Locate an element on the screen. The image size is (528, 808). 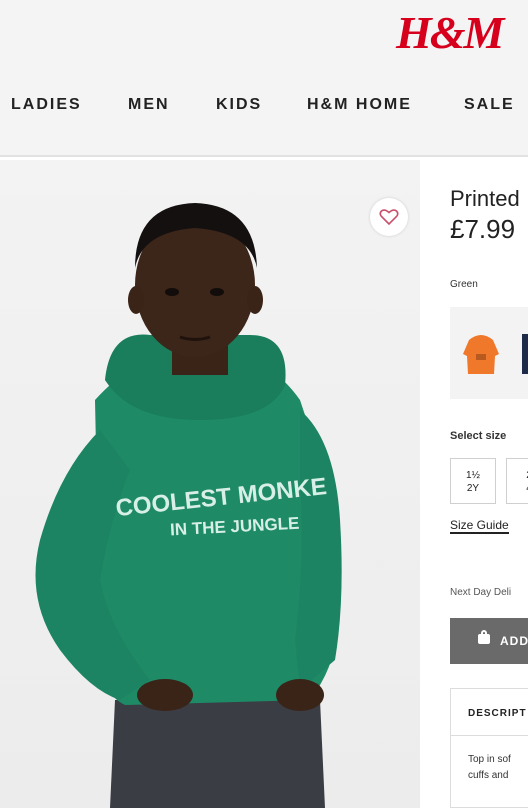
size-option-2: 2 4 is located at coordinates (517, 481).